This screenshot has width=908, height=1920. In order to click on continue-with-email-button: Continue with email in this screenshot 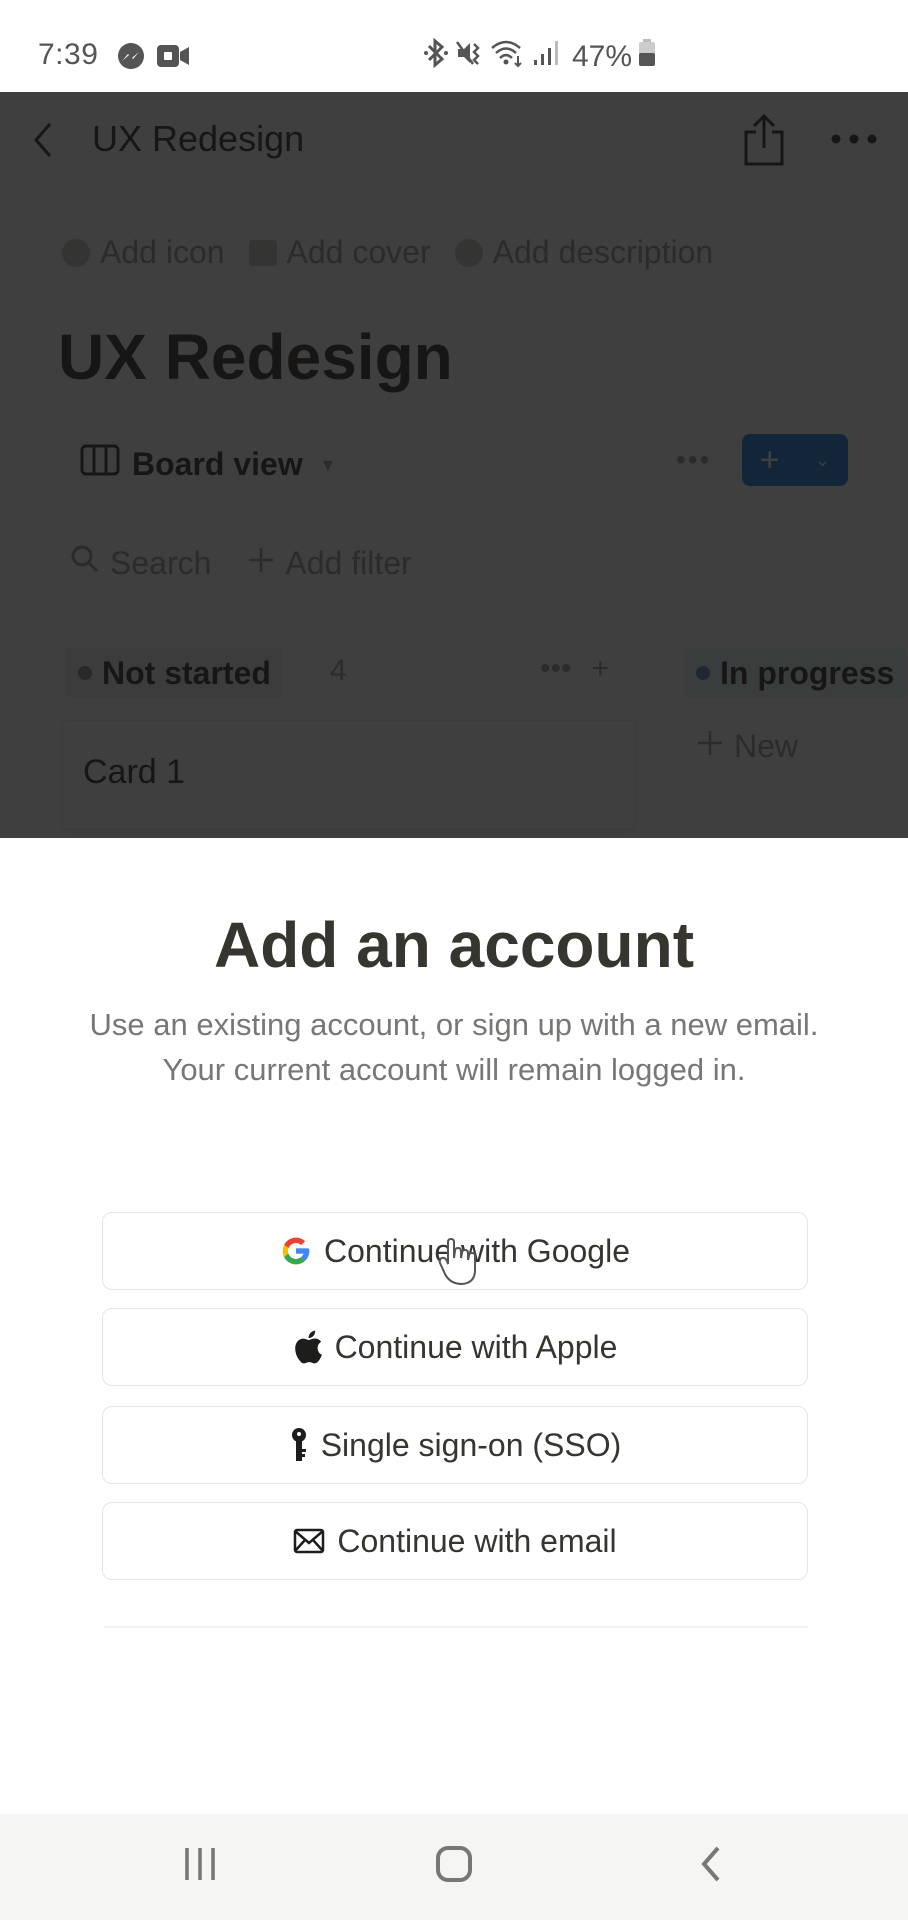, I will do `click(455, 1541)`.